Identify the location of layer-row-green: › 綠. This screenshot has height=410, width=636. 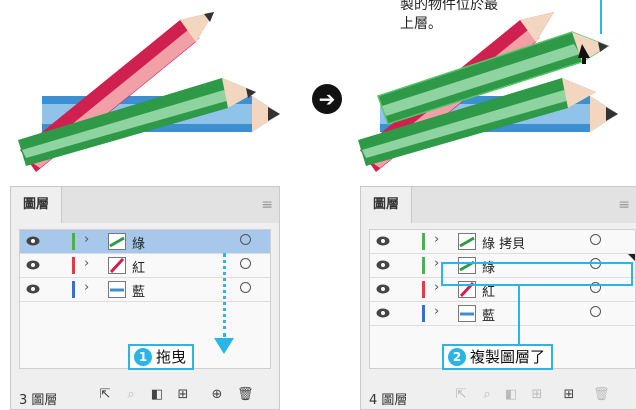
(145, 242).